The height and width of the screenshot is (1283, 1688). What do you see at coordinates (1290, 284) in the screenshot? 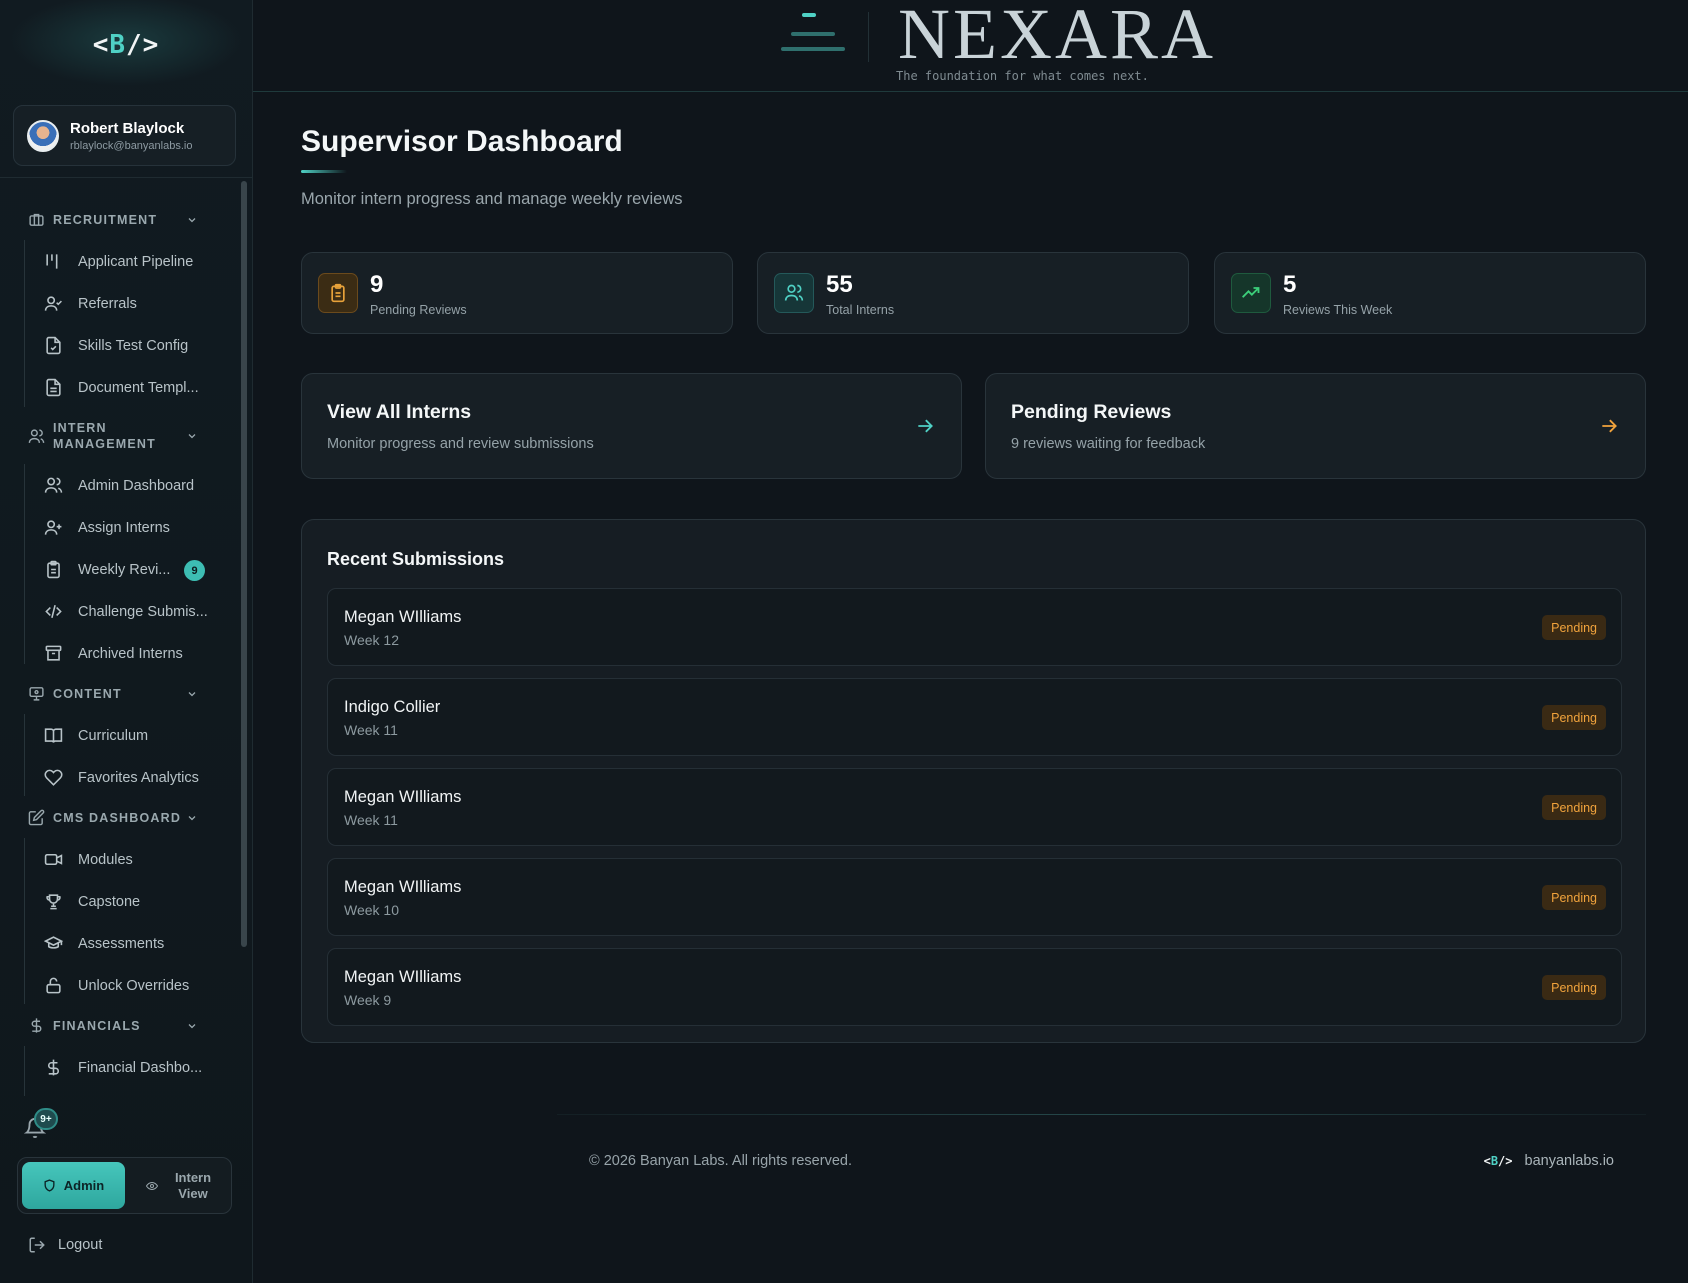
I see `stat-value: 5` at bounding box center [1290, 284].